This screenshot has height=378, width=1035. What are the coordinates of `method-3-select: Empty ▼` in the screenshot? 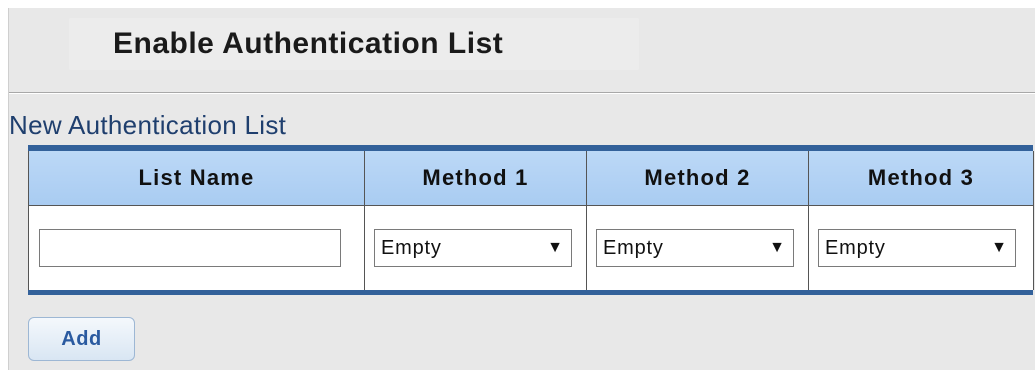 It's located at (917, 248).